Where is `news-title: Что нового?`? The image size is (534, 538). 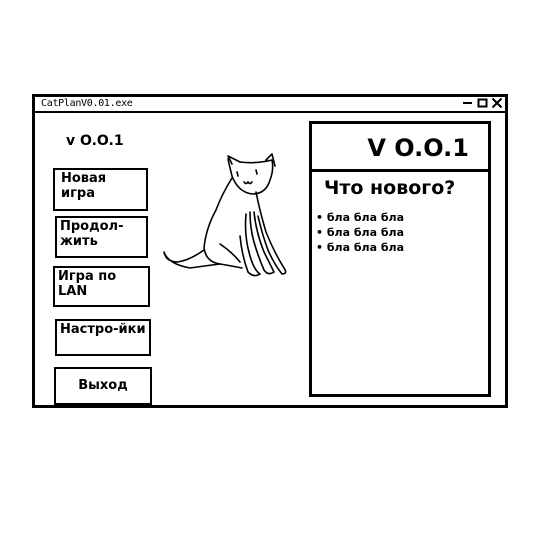
news-title: Что нового? is located at coordinates (390, 188).